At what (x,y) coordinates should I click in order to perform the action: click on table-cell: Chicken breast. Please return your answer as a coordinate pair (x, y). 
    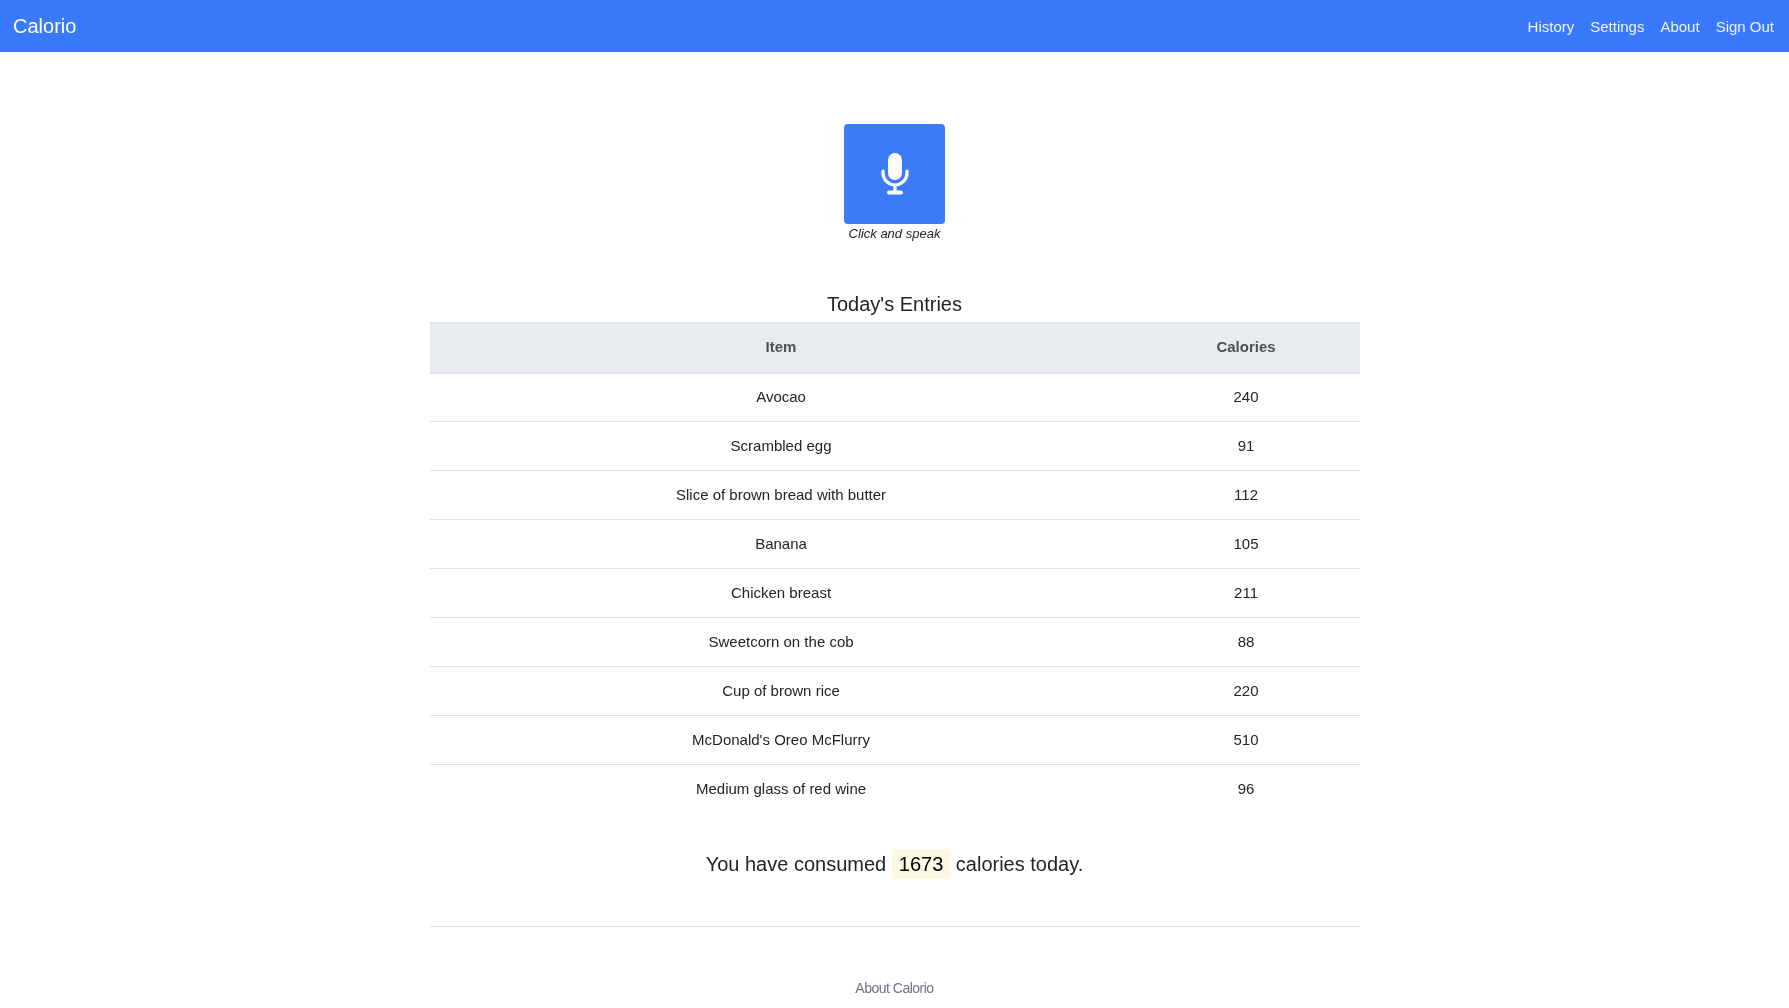
    Looking at the image, I should click on (781, 593).